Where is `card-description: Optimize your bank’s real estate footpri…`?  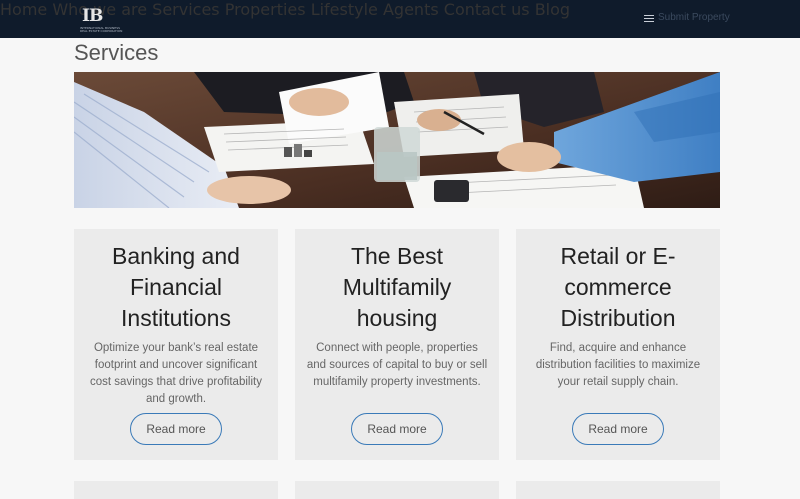 card-description: Optimize your bank’s real estate footpri… is located at coordinates (176, 373).